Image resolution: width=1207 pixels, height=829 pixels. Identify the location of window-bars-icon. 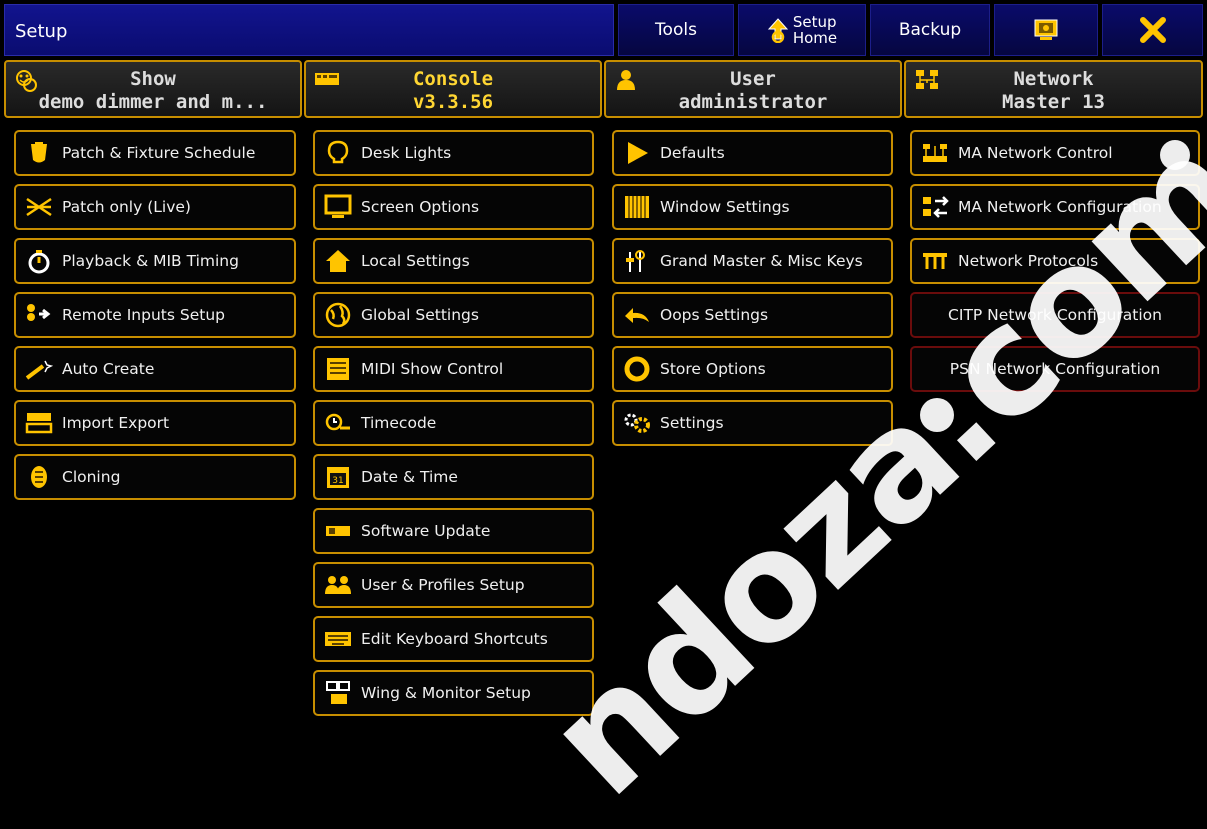
(637, 207).